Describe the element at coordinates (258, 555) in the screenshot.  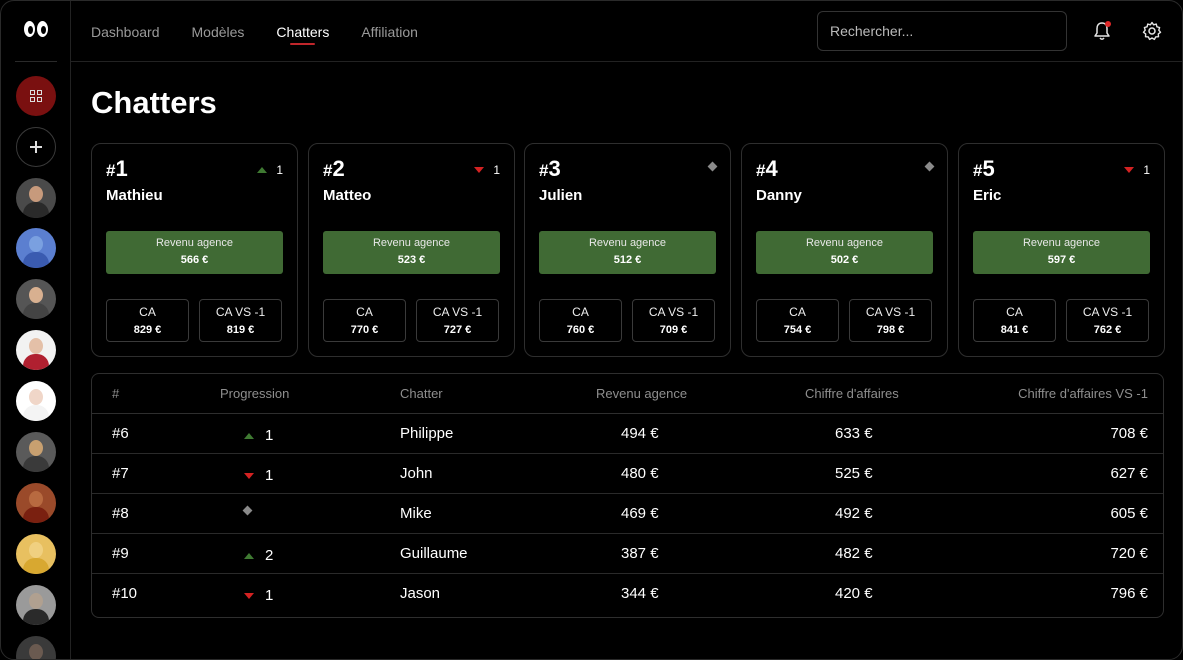
I see `row-progression: 2` at that location.